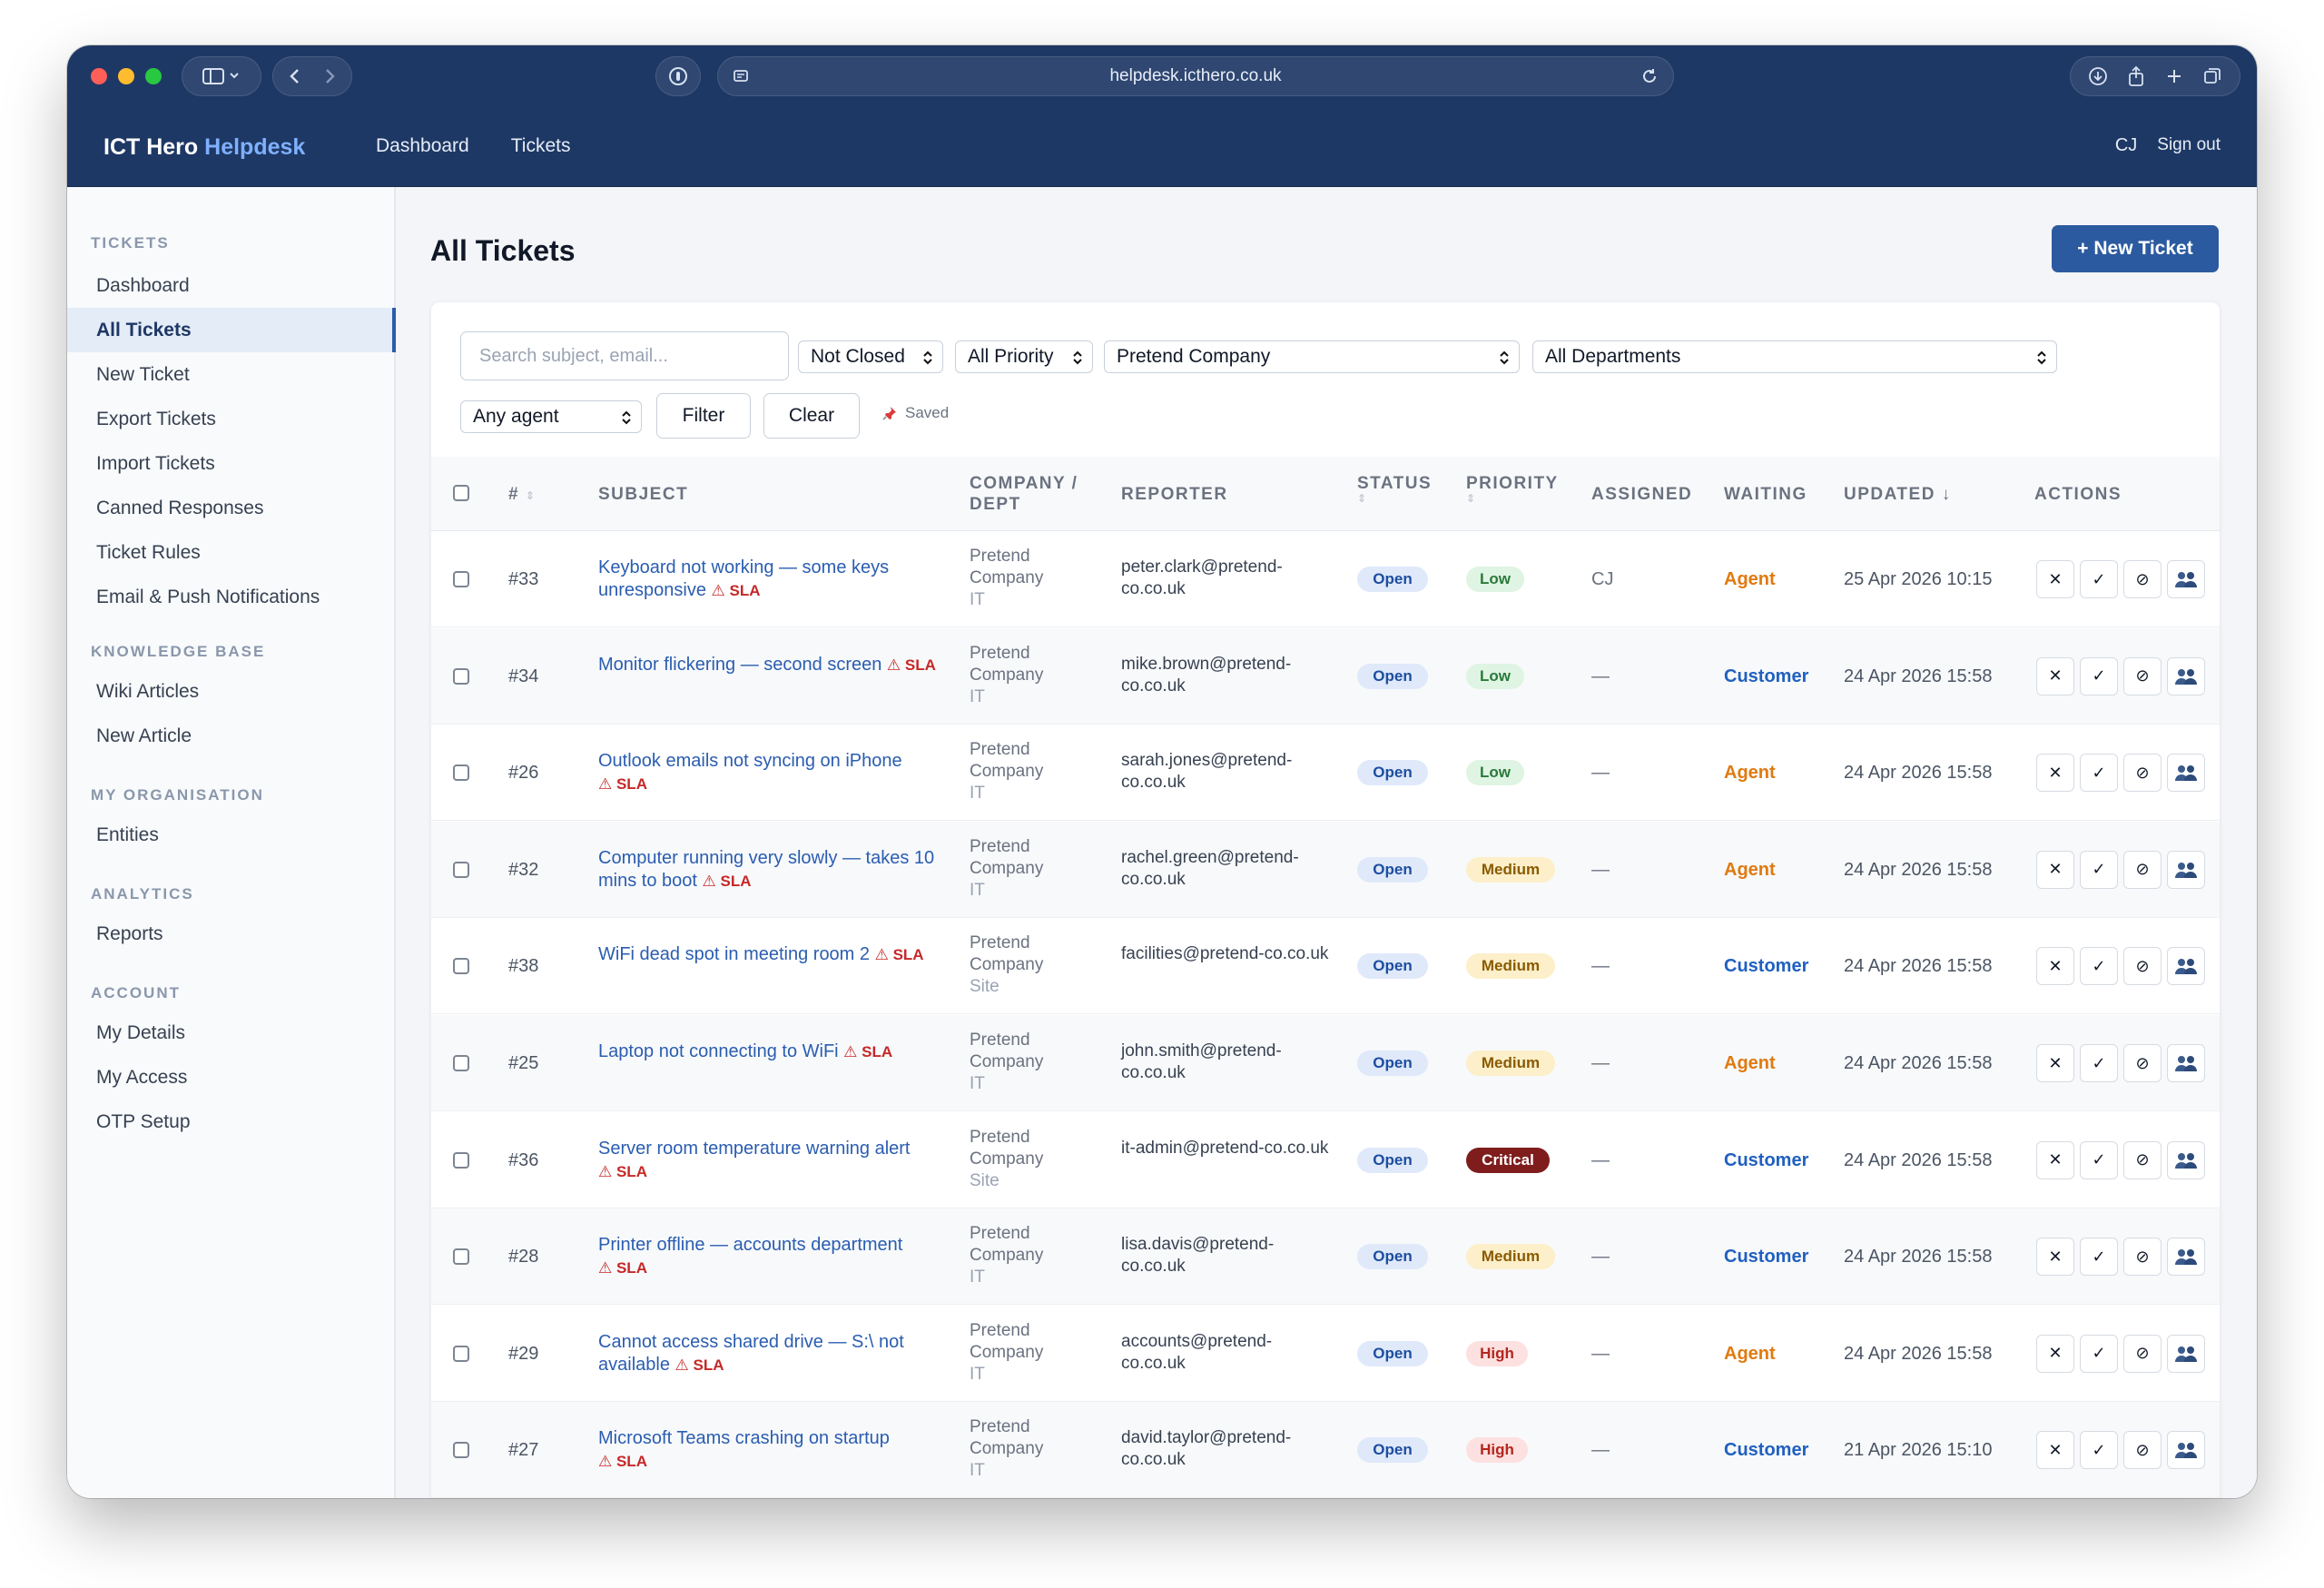 Image resolution: width=2324 pixels, height=1588 pixels. I want to click on col-header-company: COMPANY / DEPT, so click(1024, 494).